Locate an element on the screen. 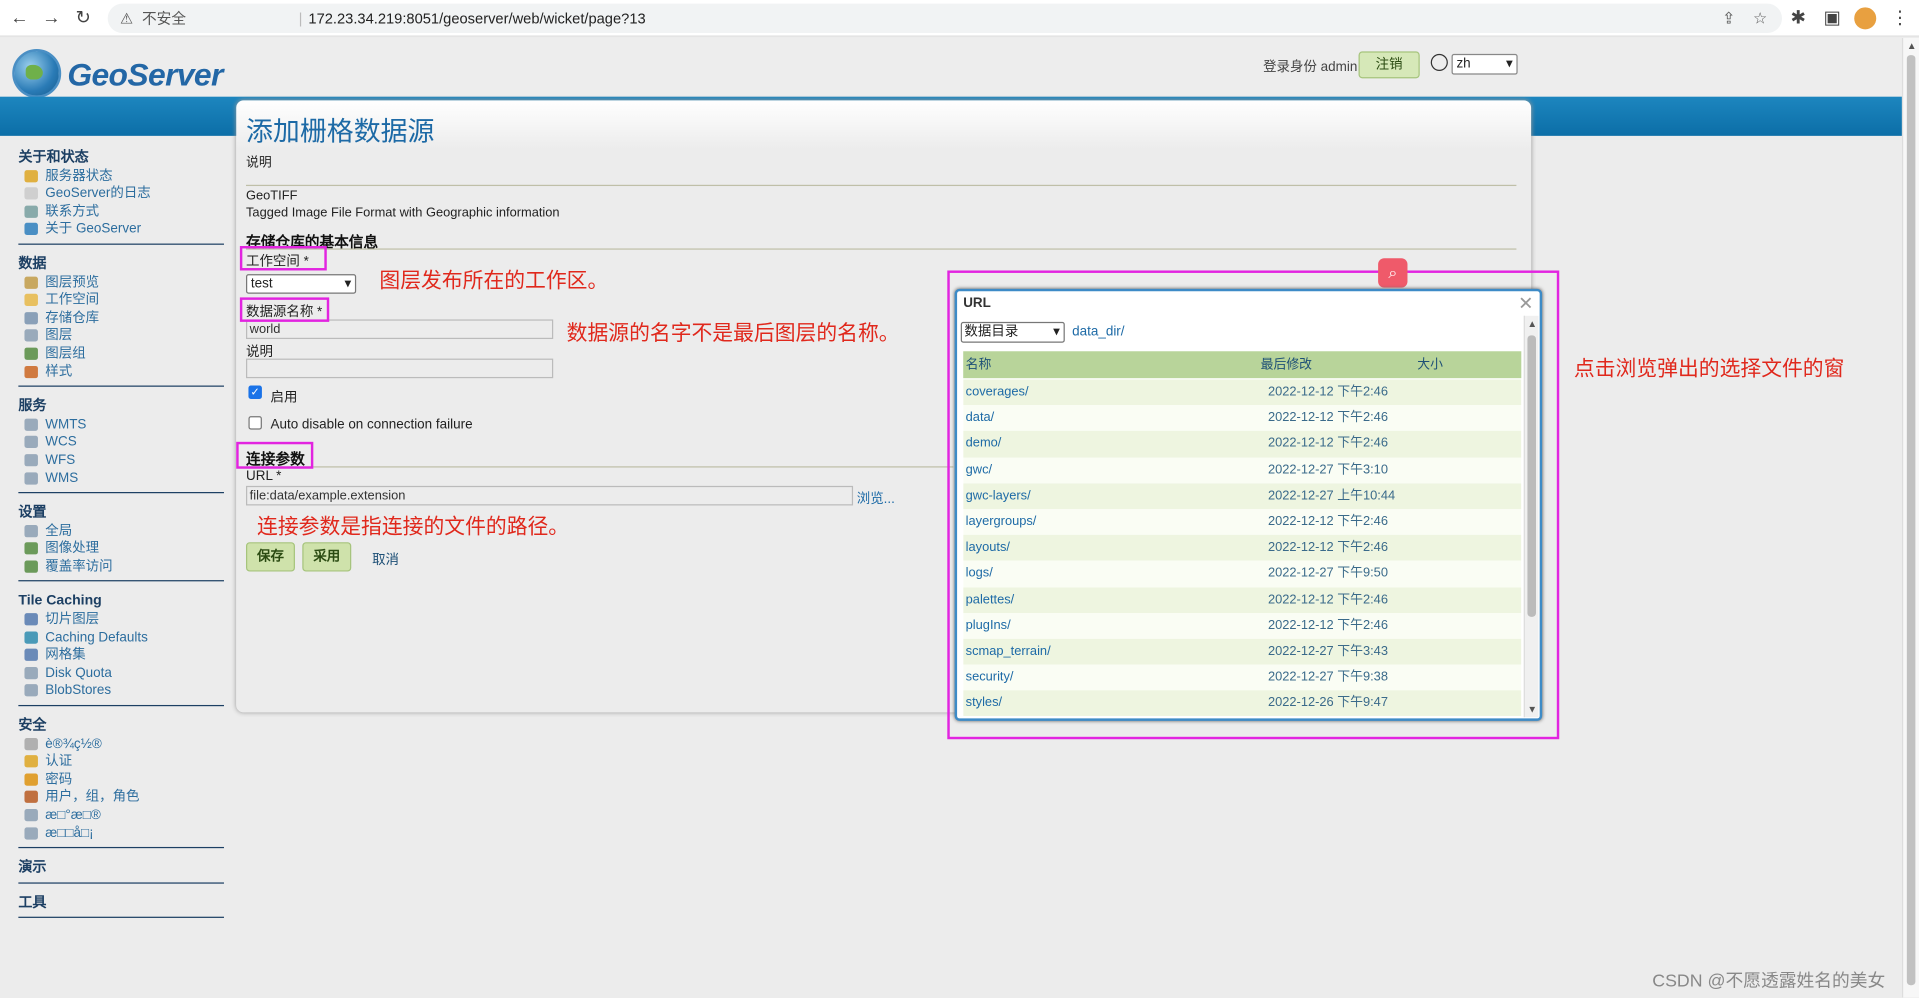 This screenshot has height=998, width=1919. file-modified: 2022-12-12 下午2:46 is located at coordinates (1327, 417).